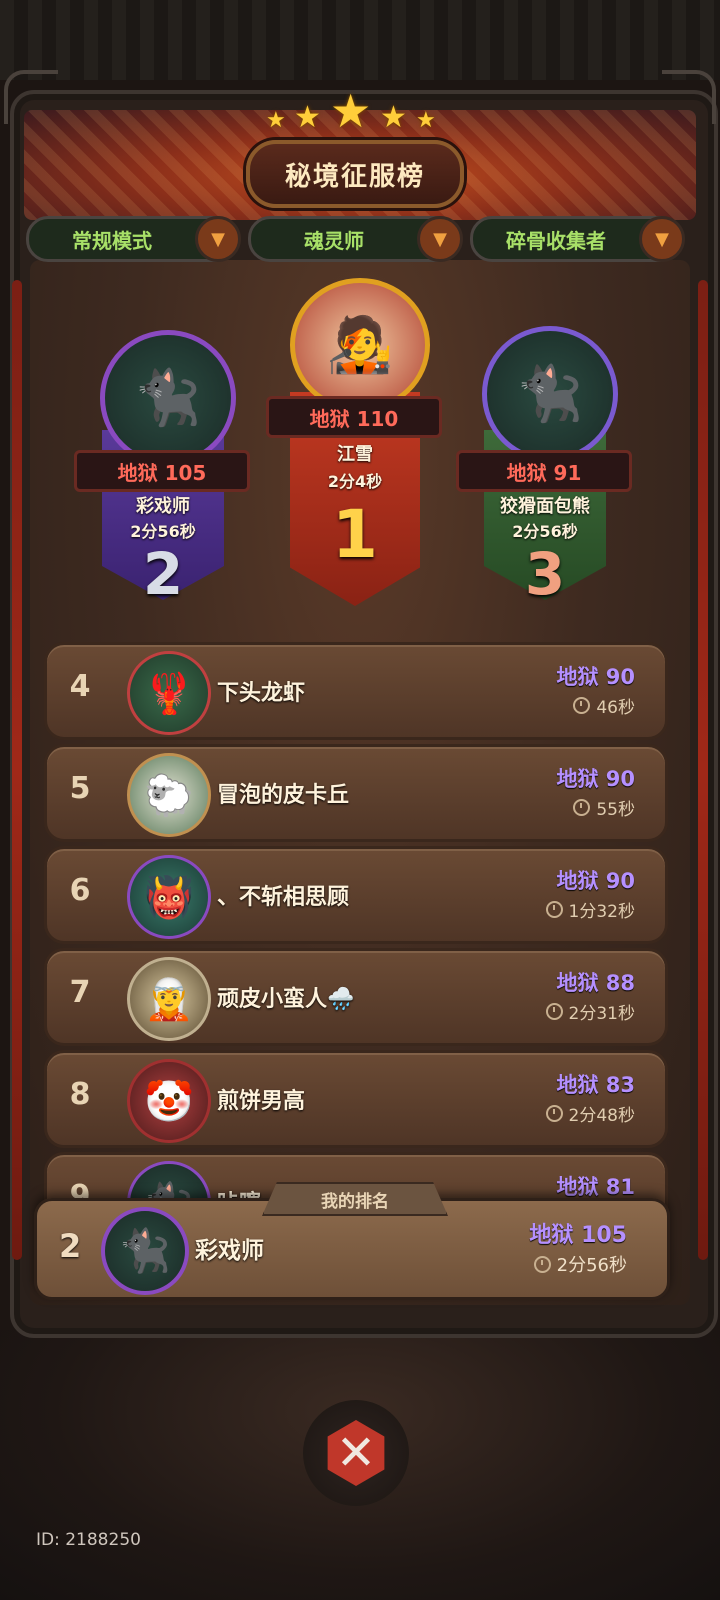  Describe the element at coordinates (545, 506) in the screenshot. I see `podium-name: 狡猾面包熊` at that location.